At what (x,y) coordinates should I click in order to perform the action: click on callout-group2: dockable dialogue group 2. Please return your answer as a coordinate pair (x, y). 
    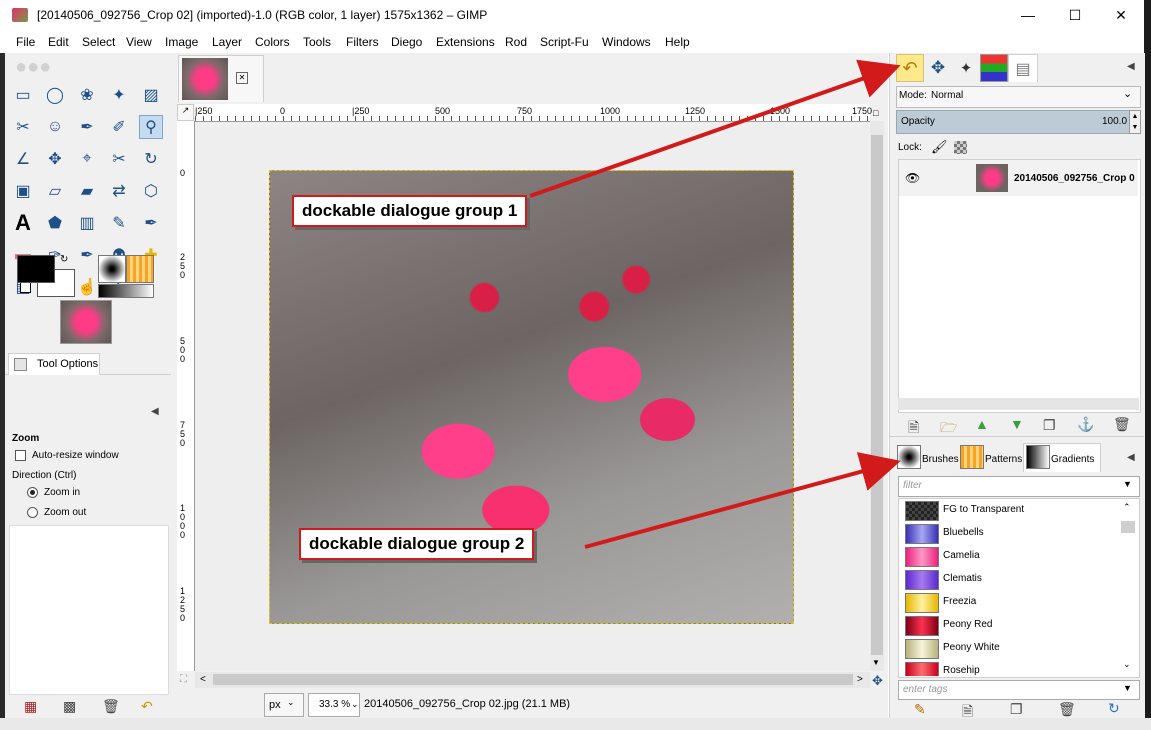
    Looking at the image, I should click on (417, 544).